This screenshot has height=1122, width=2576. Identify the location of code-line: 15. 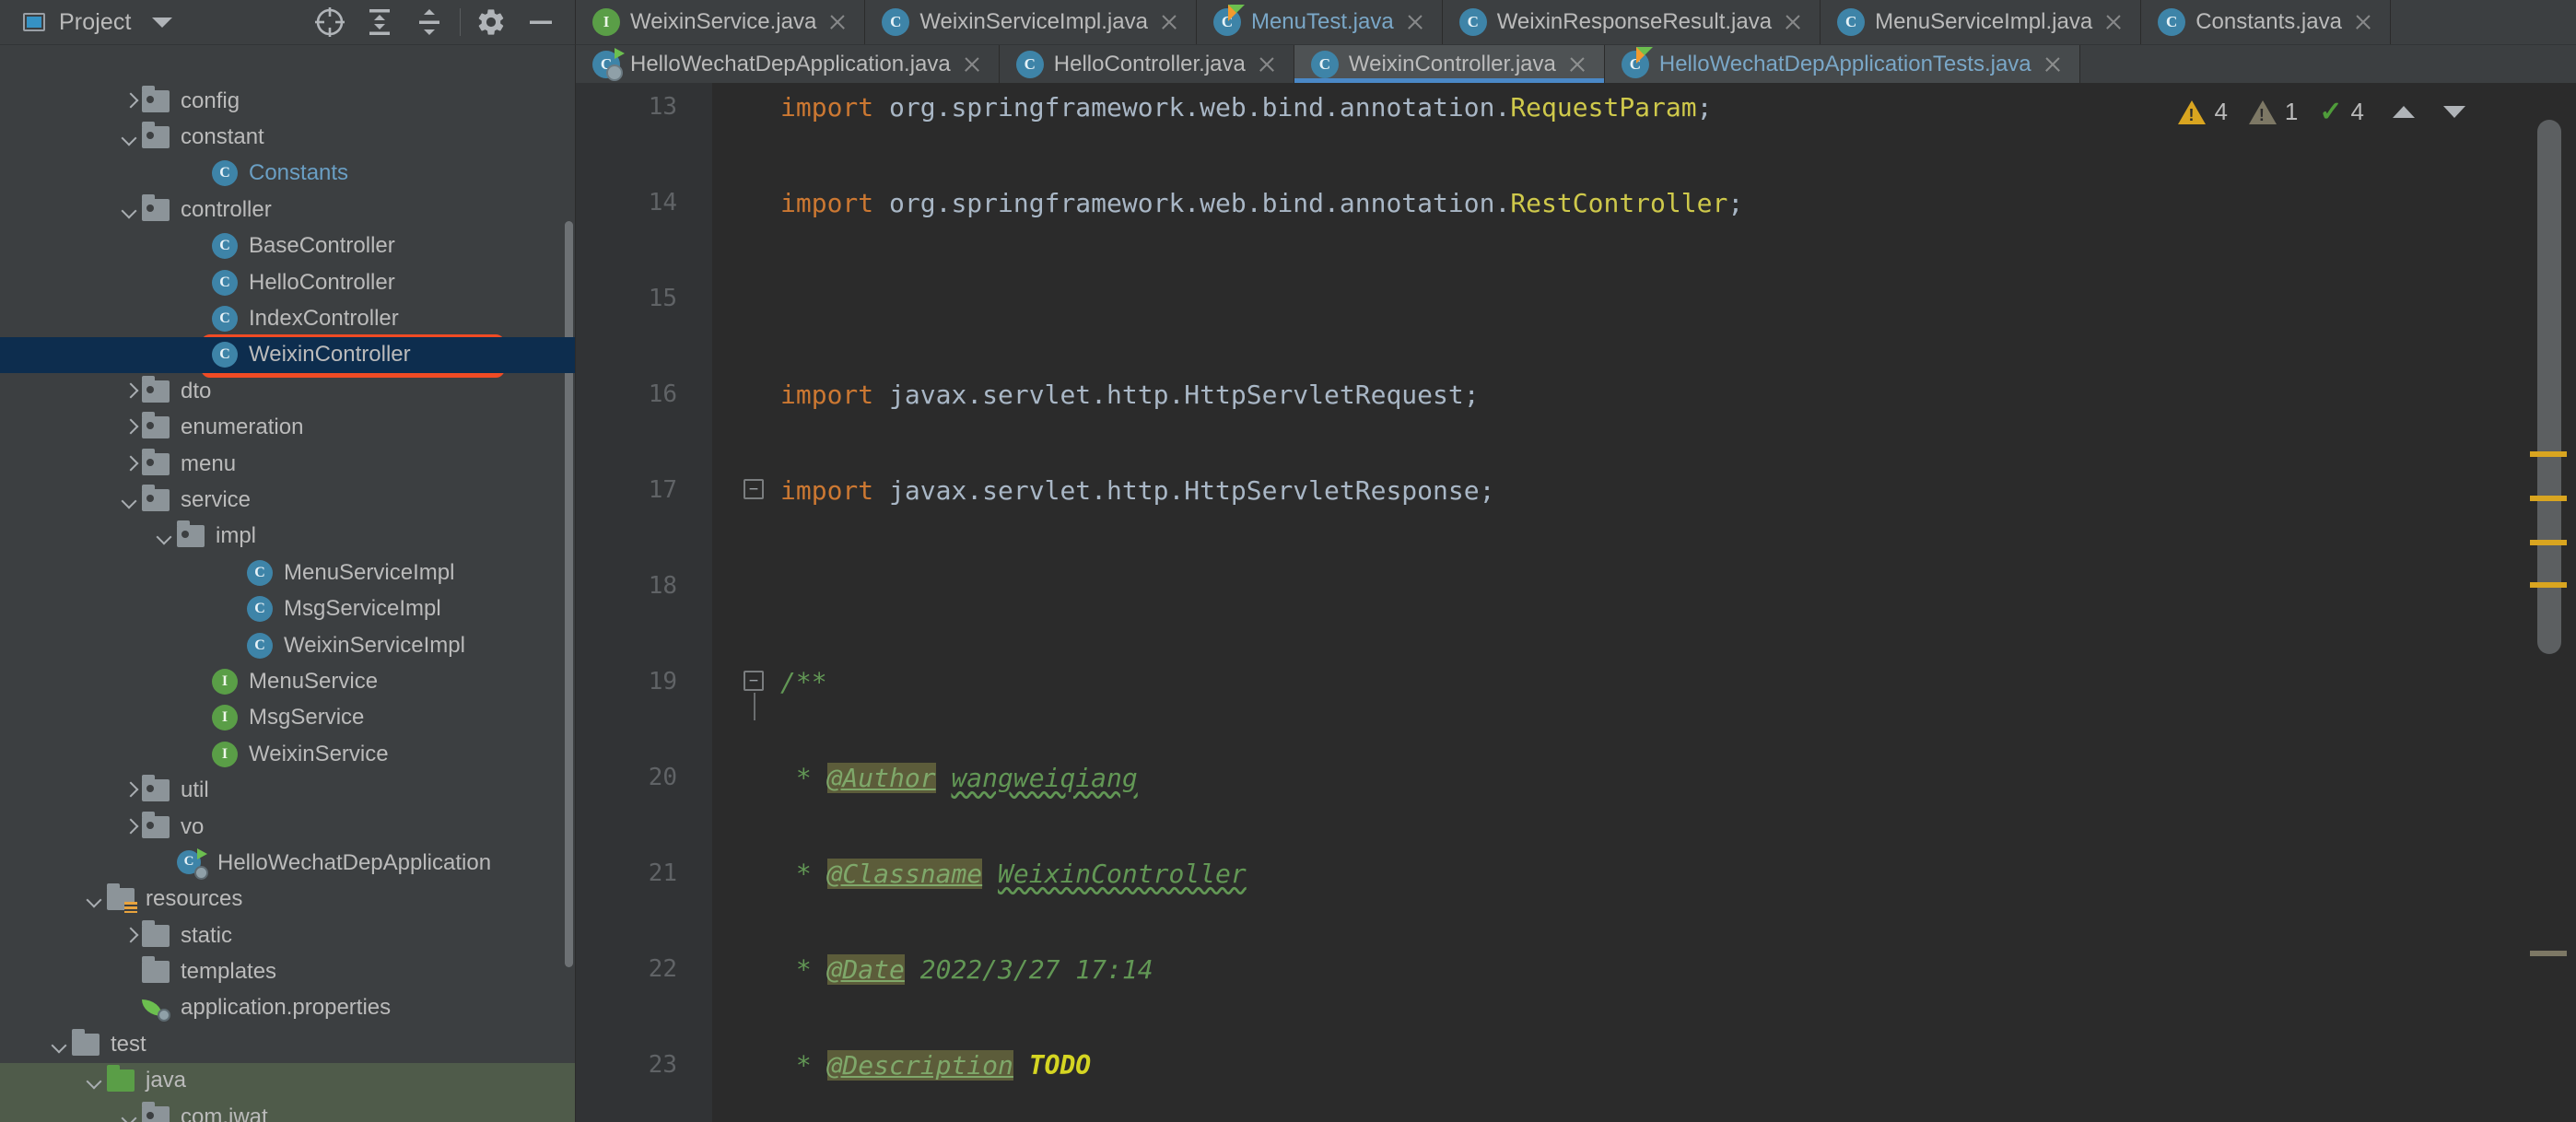
(1576, 298).